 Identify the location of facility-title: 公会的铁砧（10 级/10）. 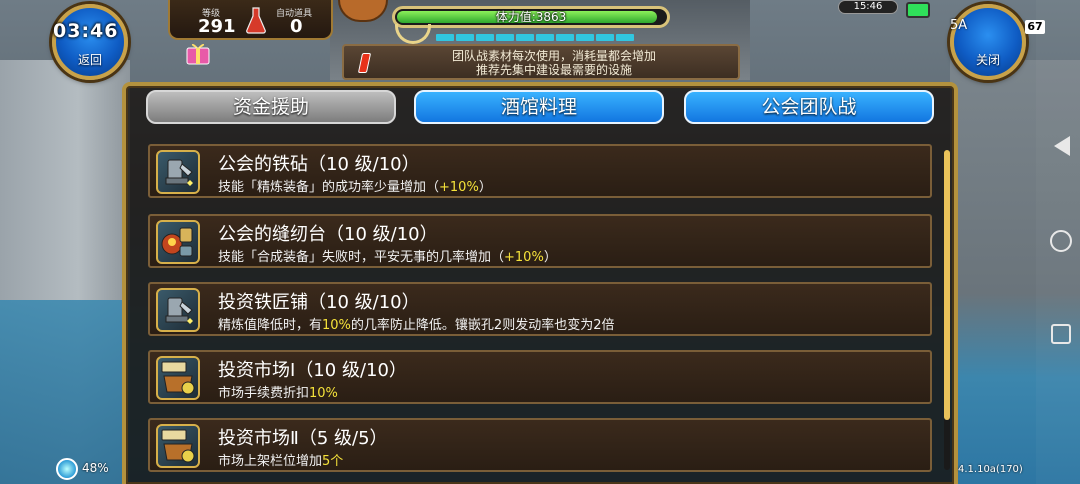
(319, 163).